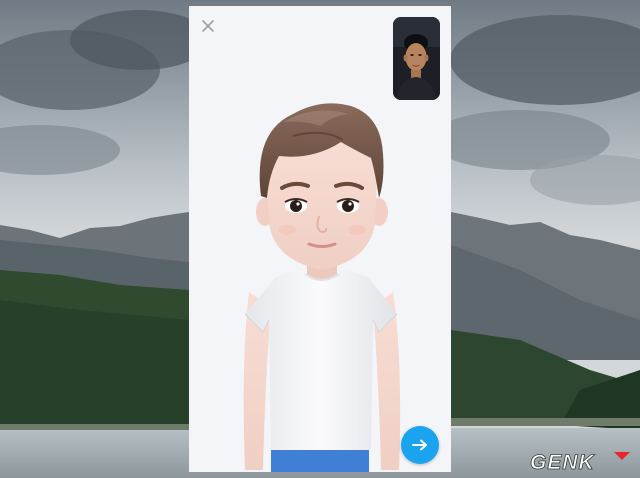 The height and width of the screenshot is (478, 640). I want to click on user-face-photo, so click(416, 58).